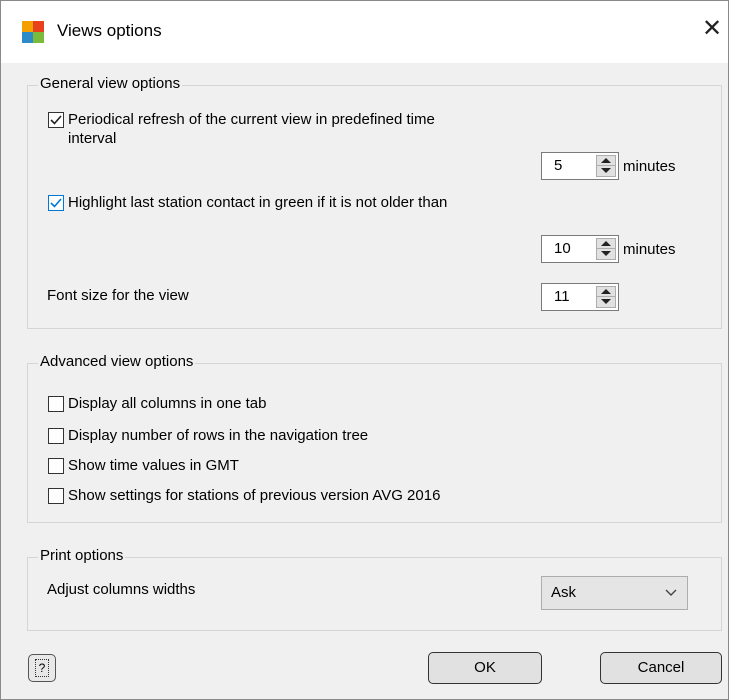  What do you see at coordinates (364, 32) in the screenshot?
I see `title-bar: Views options ✕` at bounding box center [364, 32].